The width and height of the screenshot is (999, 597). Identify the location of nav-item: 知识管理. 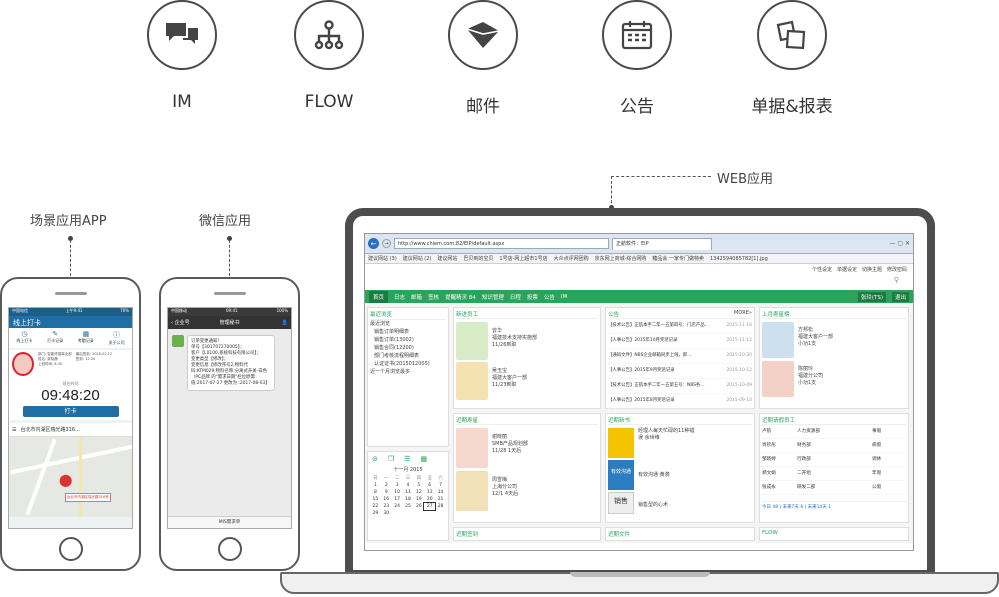
(493, 297).